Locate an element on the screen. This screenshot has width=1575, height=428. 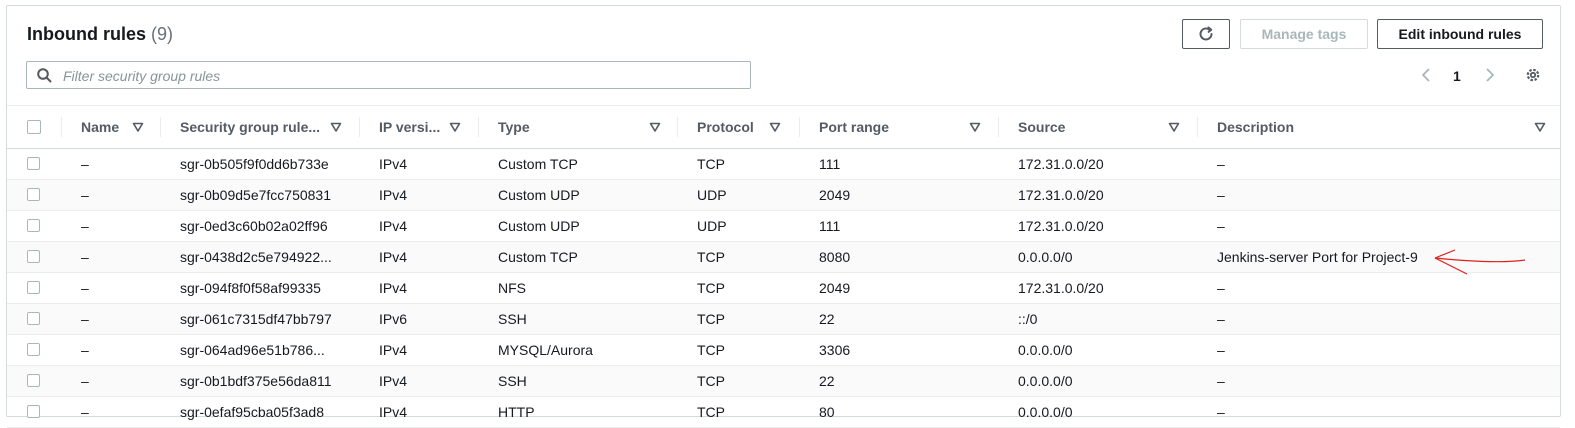
page-number: 1 is located at coordinates (1457, 76).